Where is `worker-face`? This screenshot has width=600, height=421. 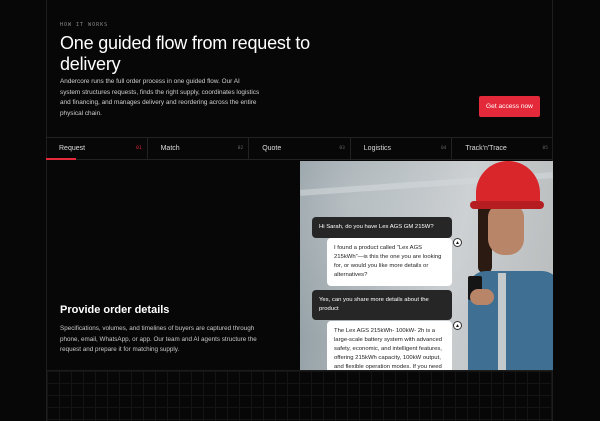
worker-face is located at coordinates (506, 230).